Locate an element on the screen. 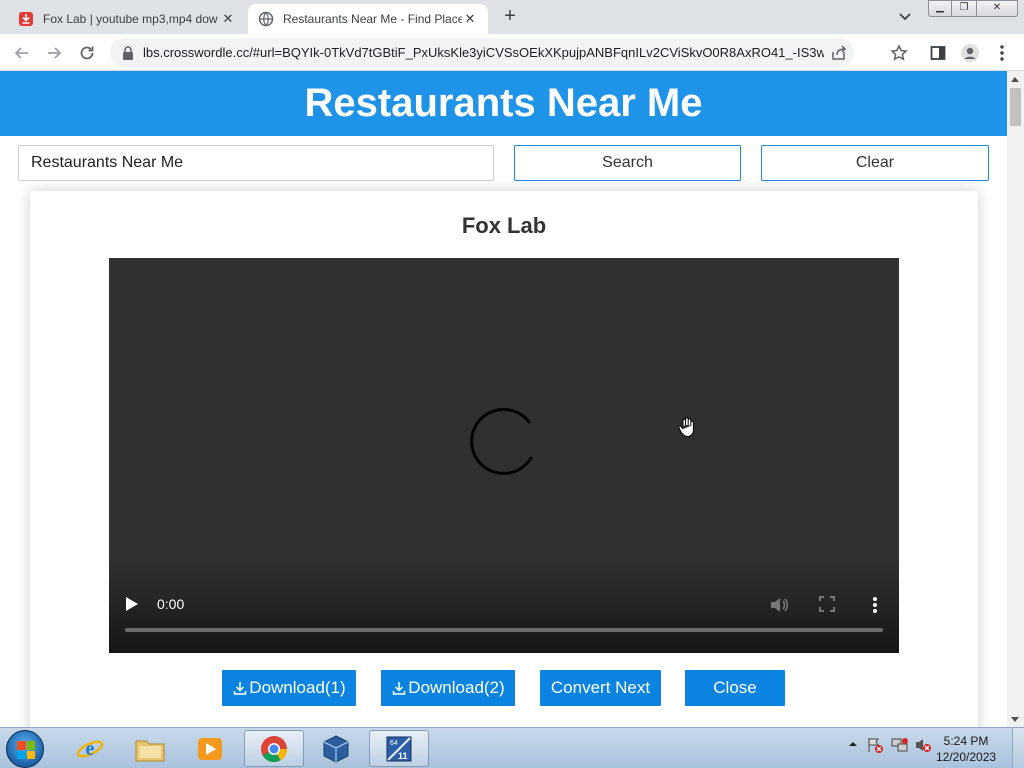 This screenshot has width=1024, height=768. svg-text: e is located at coordinates (90, 749).